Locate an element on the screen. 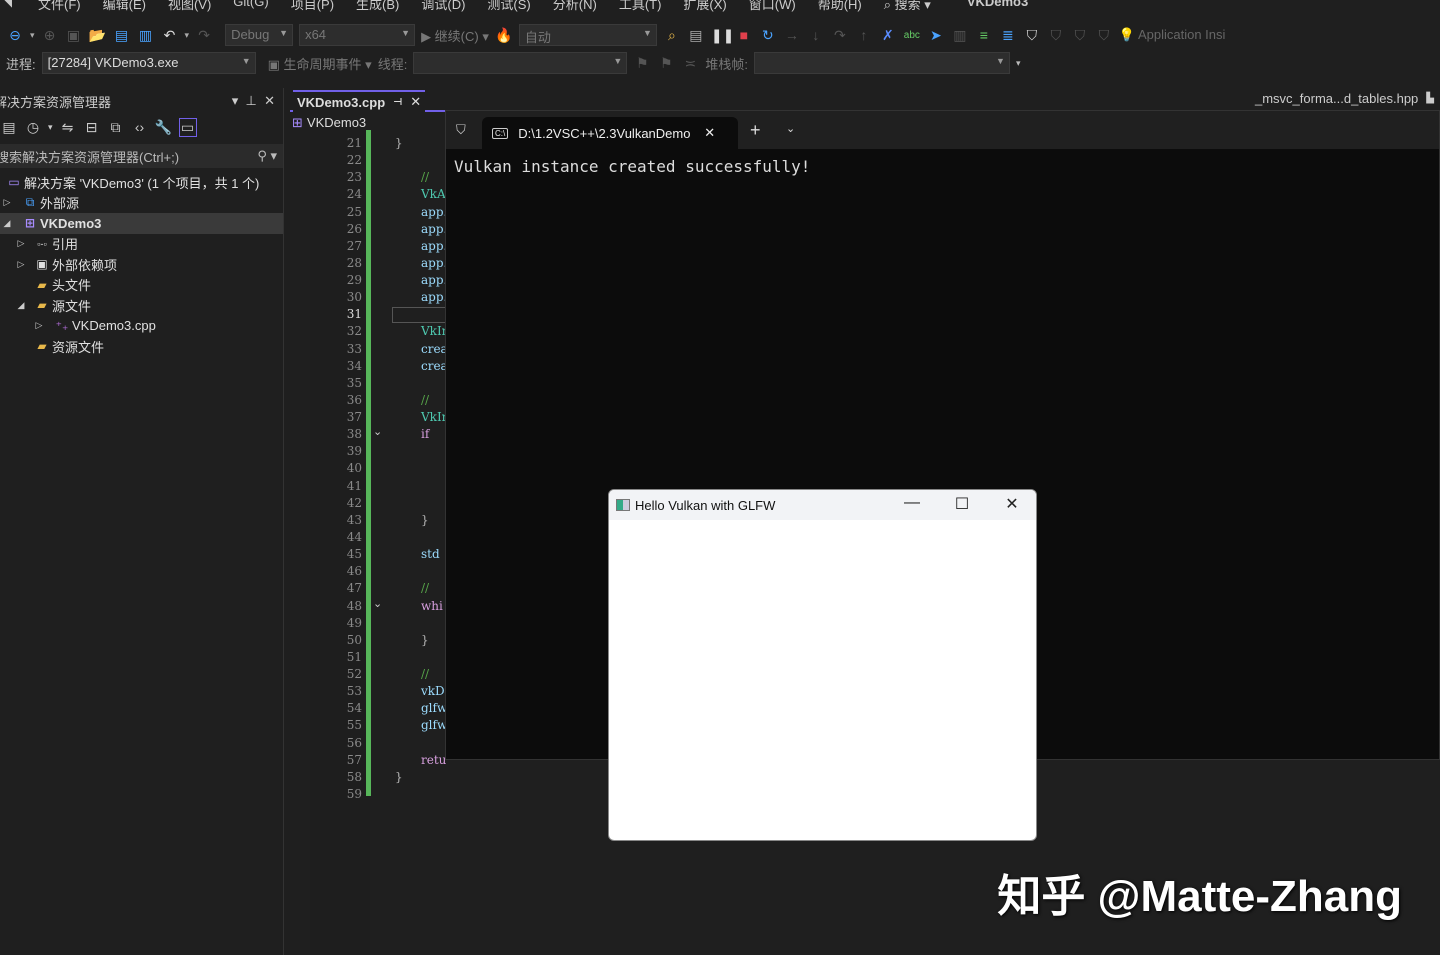 The height and width of the screenshot is (955, 1440). save-icon: ▤ is located at coordinates (122, 35).